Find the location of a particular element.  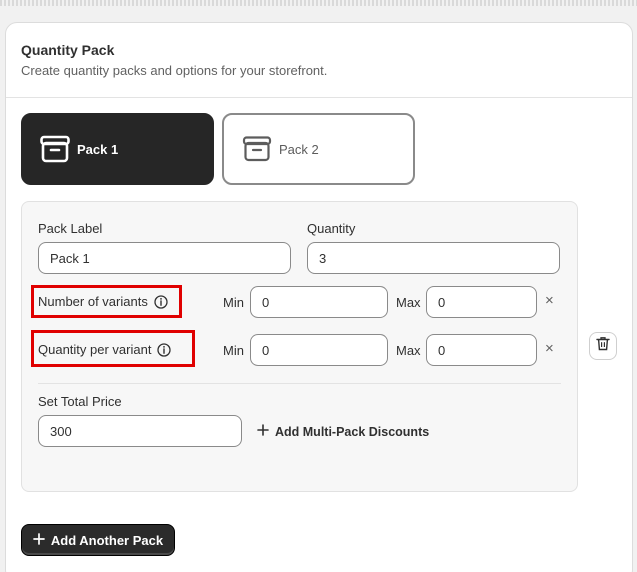

add-another-pack-label: Add Another Pack is located at coordinates (107, 540).